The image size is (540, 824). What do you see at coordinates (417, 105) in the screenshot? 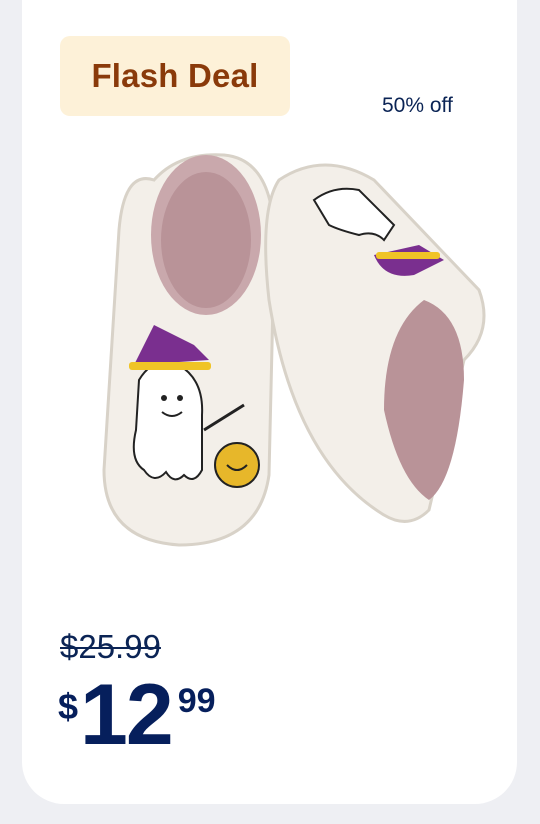
I see `discount-label: 50% off` at bounding box center [417, 105].